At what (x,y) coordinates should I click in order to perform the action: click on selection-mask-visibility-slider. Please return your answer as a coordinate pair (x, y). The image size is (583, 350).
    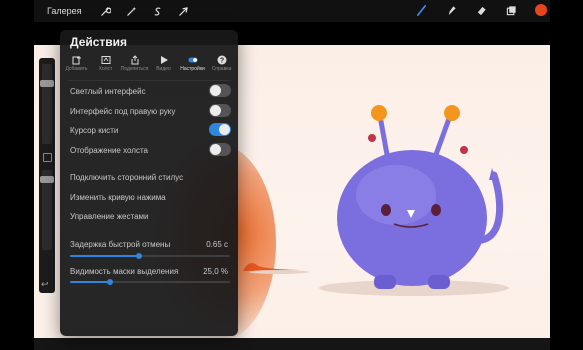
    Looking at the image, I should click on (150, 282).